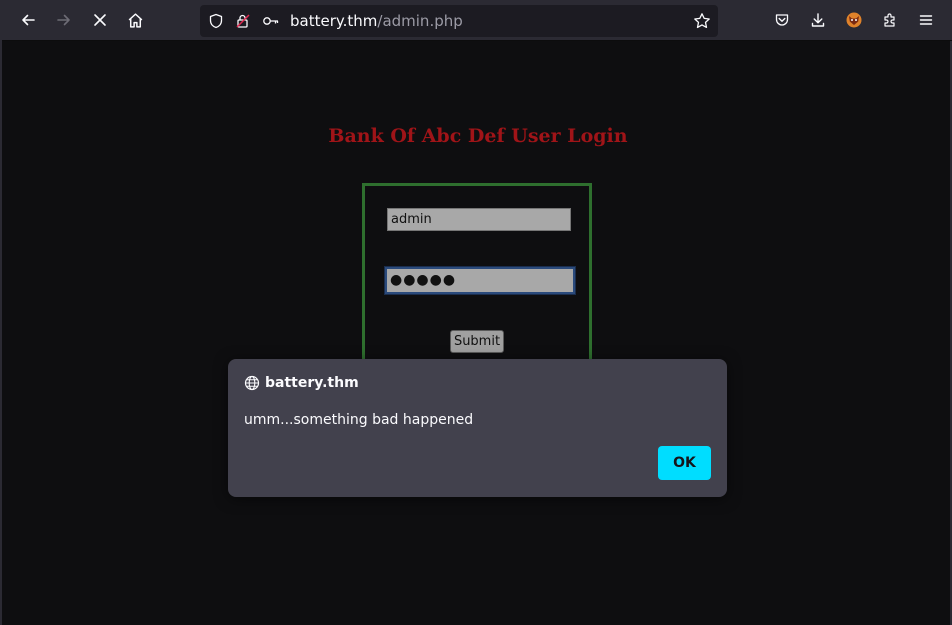 This screenshot has width=952, height=625. What do you see at coordinates (359, 420) in the screenshot?
I see `dialog-message: umm...something bad happened` at bounding box center [359, 420].